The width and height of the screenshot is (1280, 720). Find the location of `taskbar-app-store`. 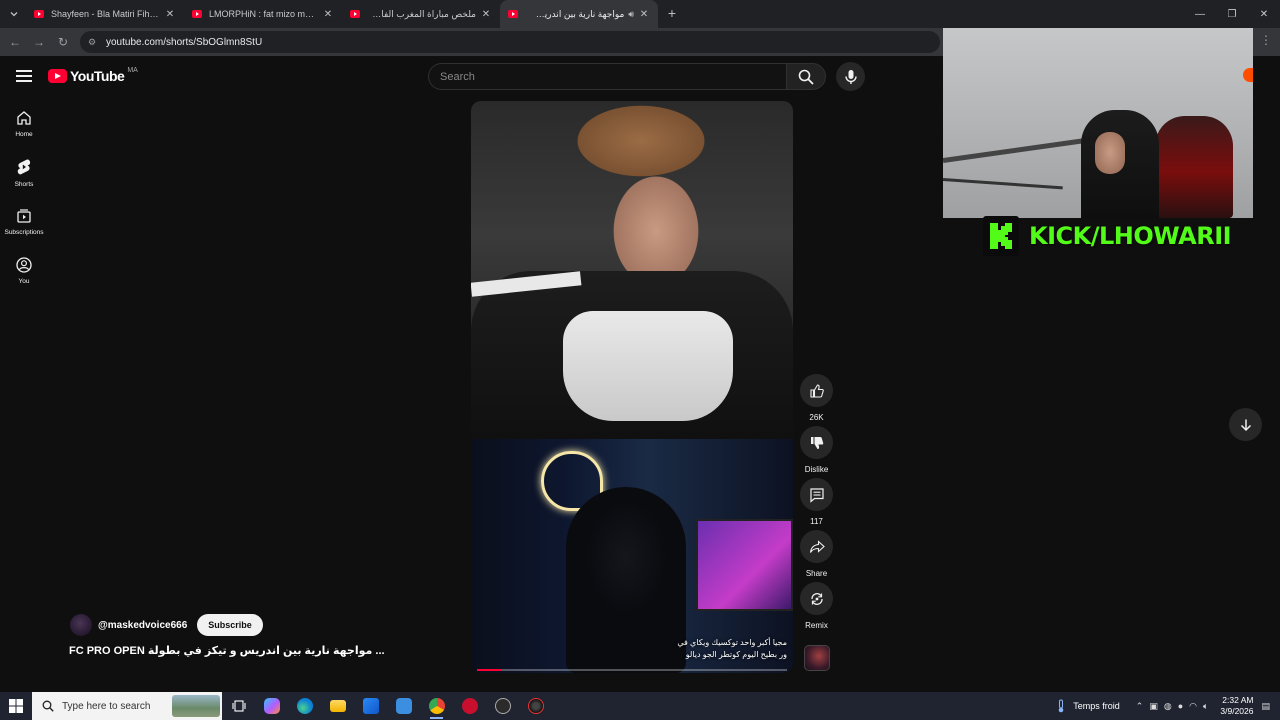

taskbar-app-store is located at coordinates (370, 706).